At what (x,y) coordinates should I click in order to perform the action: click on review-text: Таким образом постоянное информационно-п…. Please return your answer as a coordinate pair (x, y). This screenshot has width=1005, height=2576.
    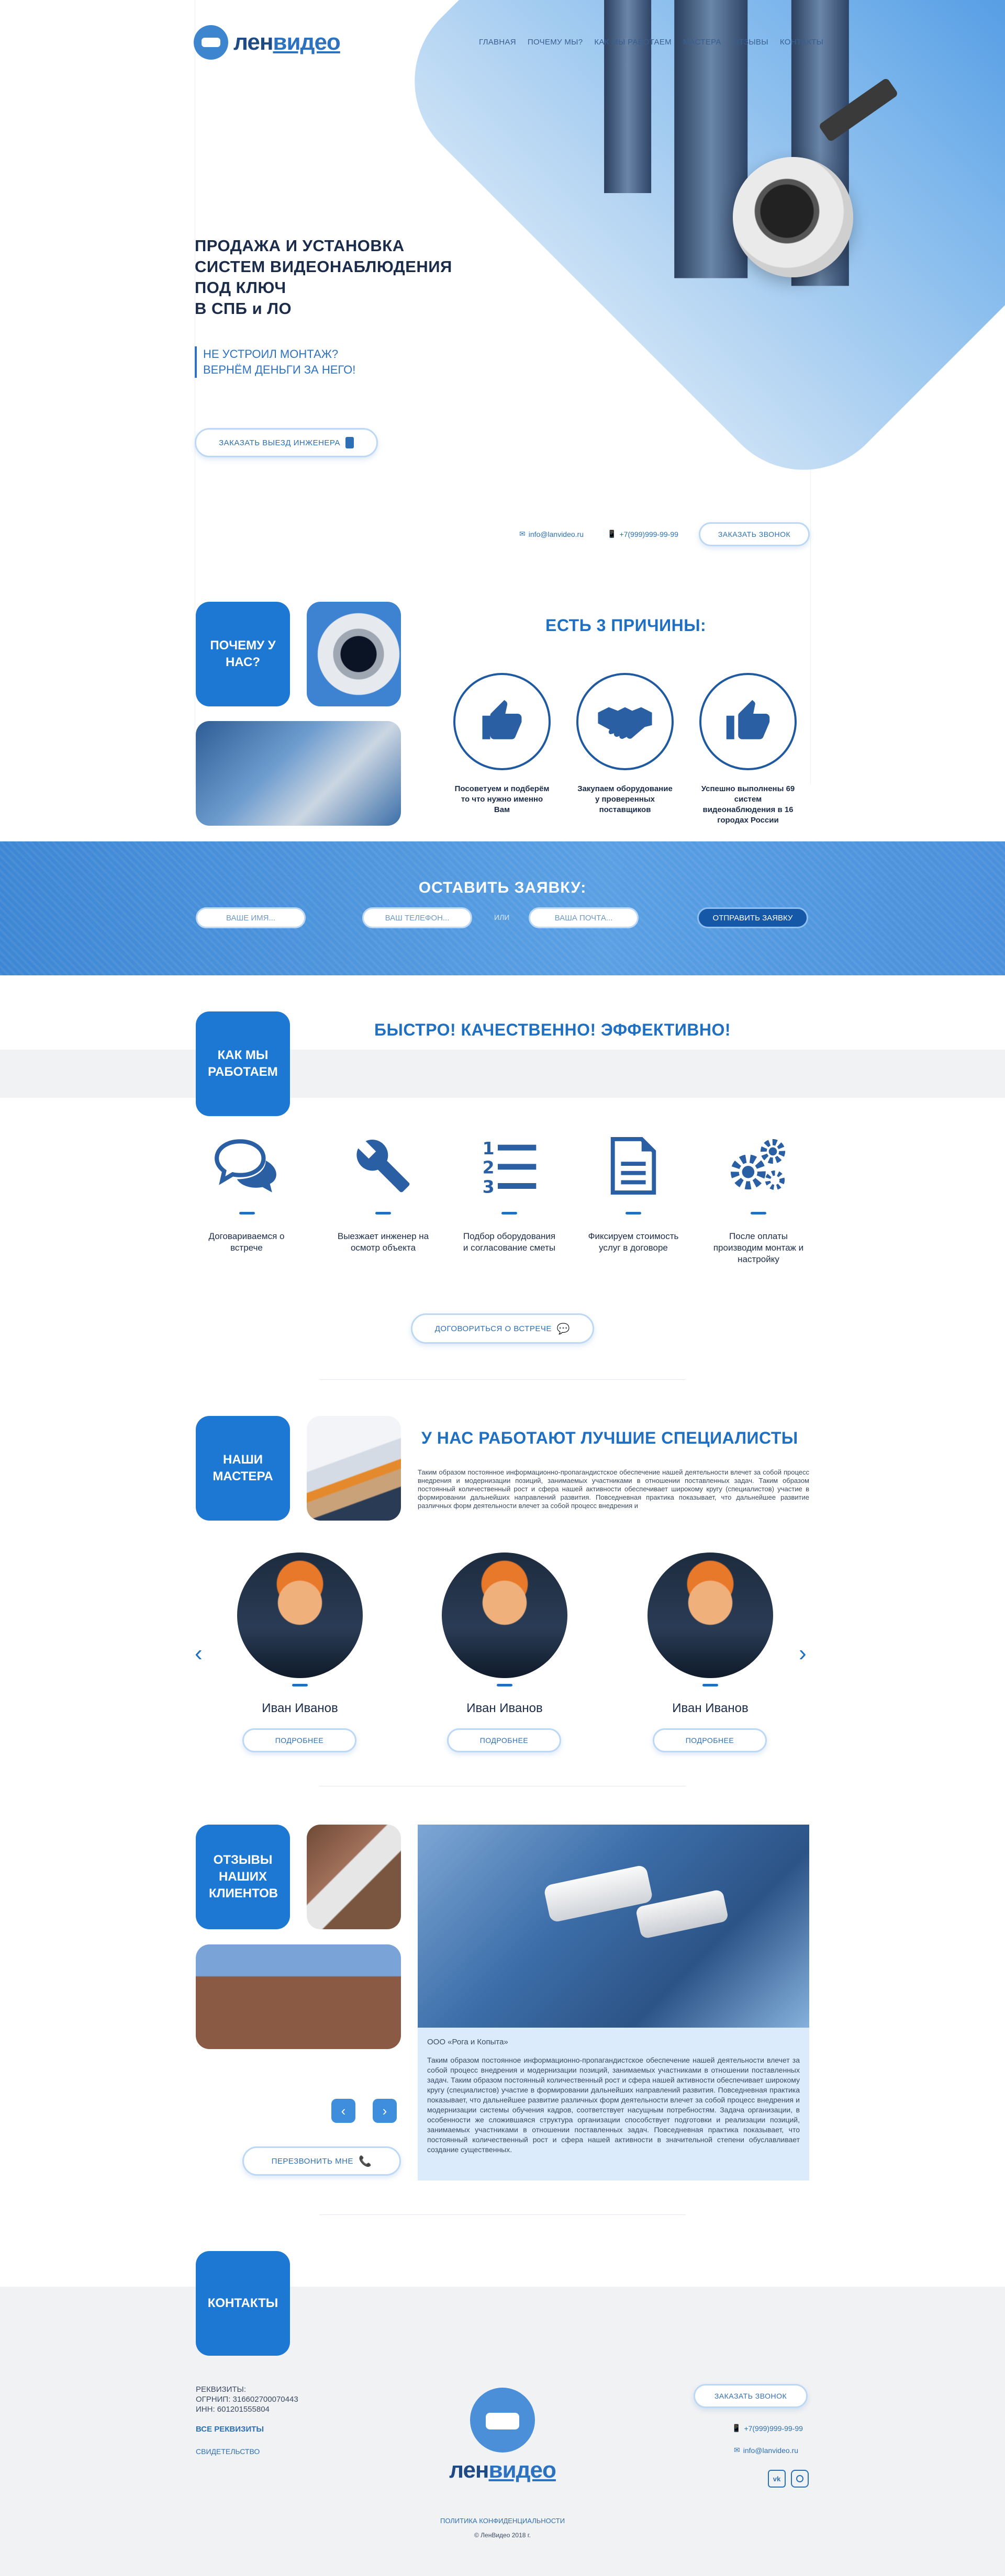
    Looking at the image, I should click on (613, 2105).